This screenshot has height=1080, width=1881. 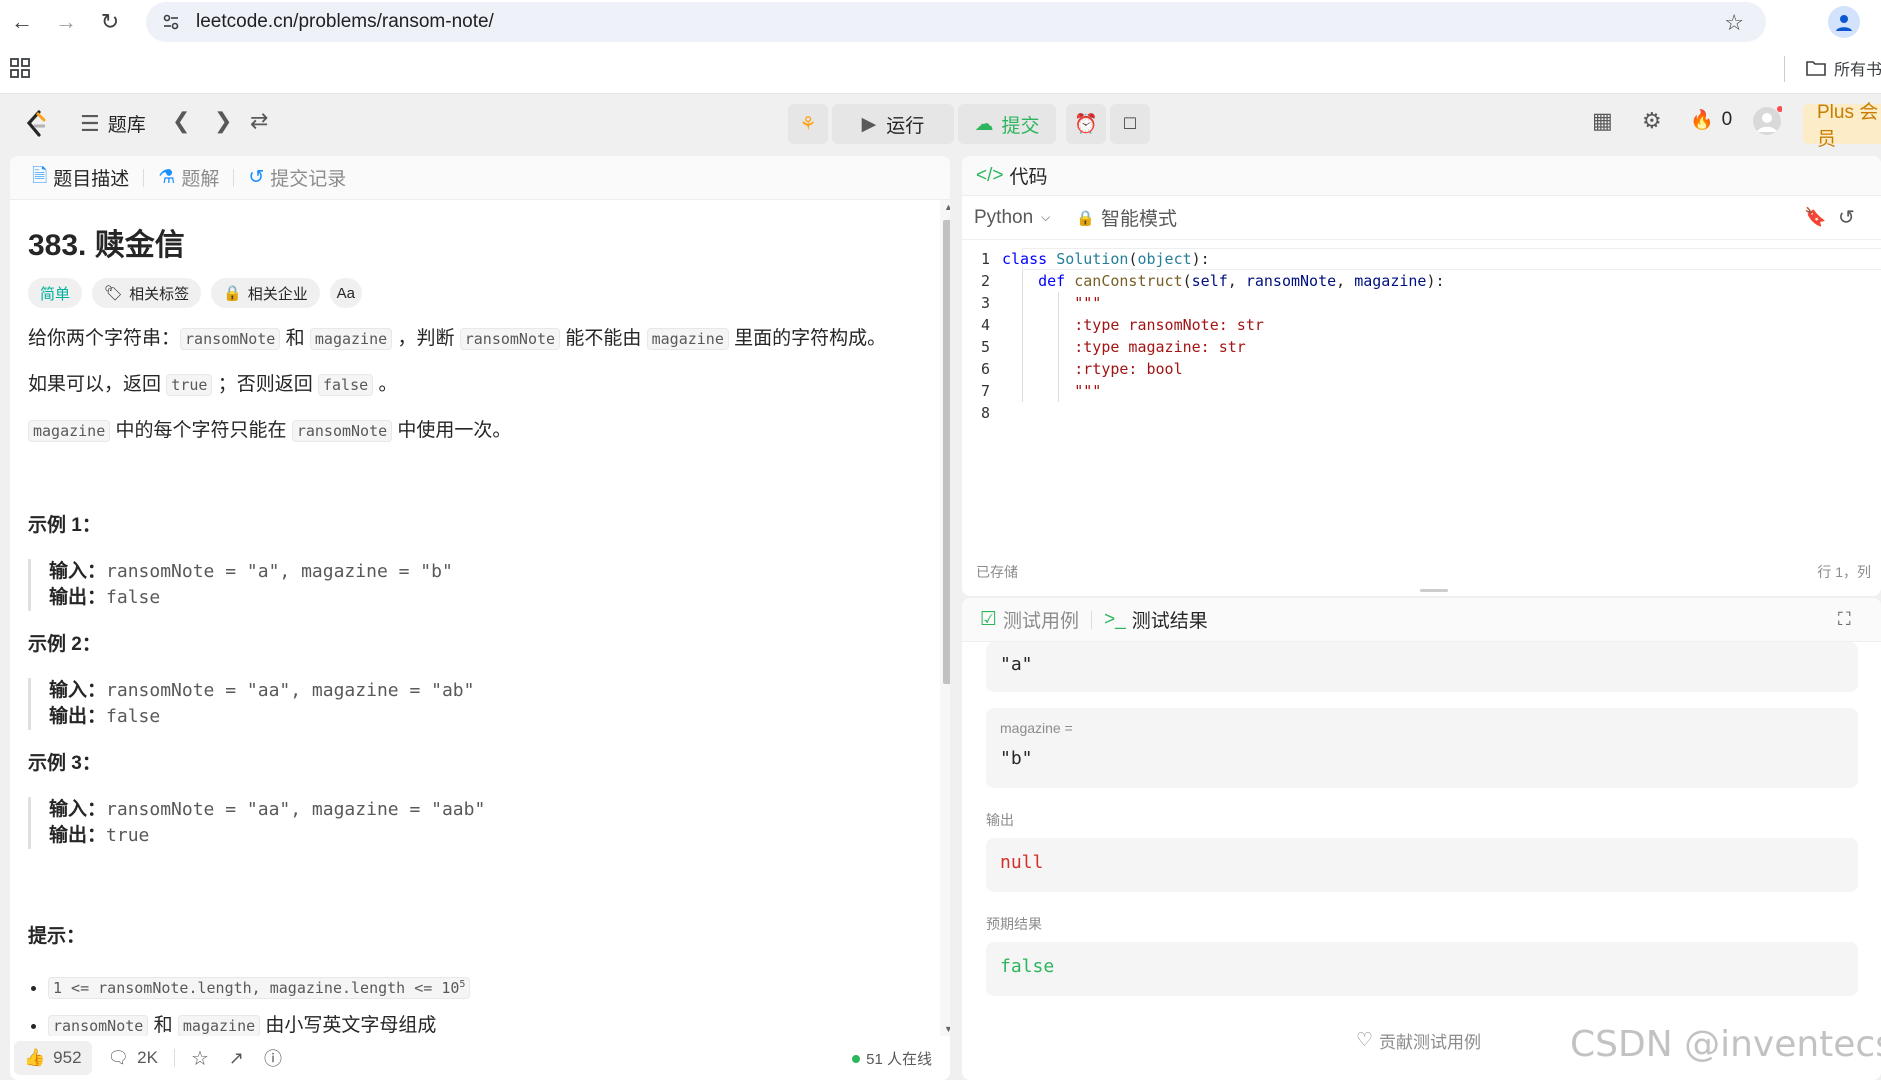 I want to click on layout-grid-icon: ▦, so click(x=1602, y=121).